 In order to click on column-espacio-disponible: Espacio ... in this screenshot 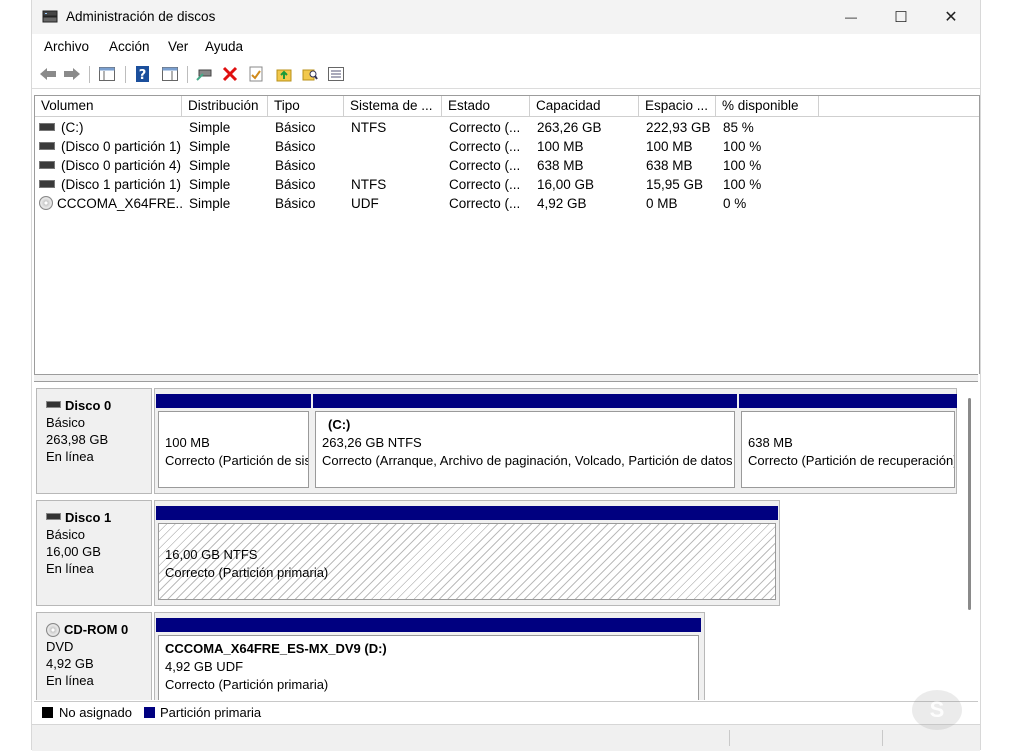, I will do `click(677, 106)`.